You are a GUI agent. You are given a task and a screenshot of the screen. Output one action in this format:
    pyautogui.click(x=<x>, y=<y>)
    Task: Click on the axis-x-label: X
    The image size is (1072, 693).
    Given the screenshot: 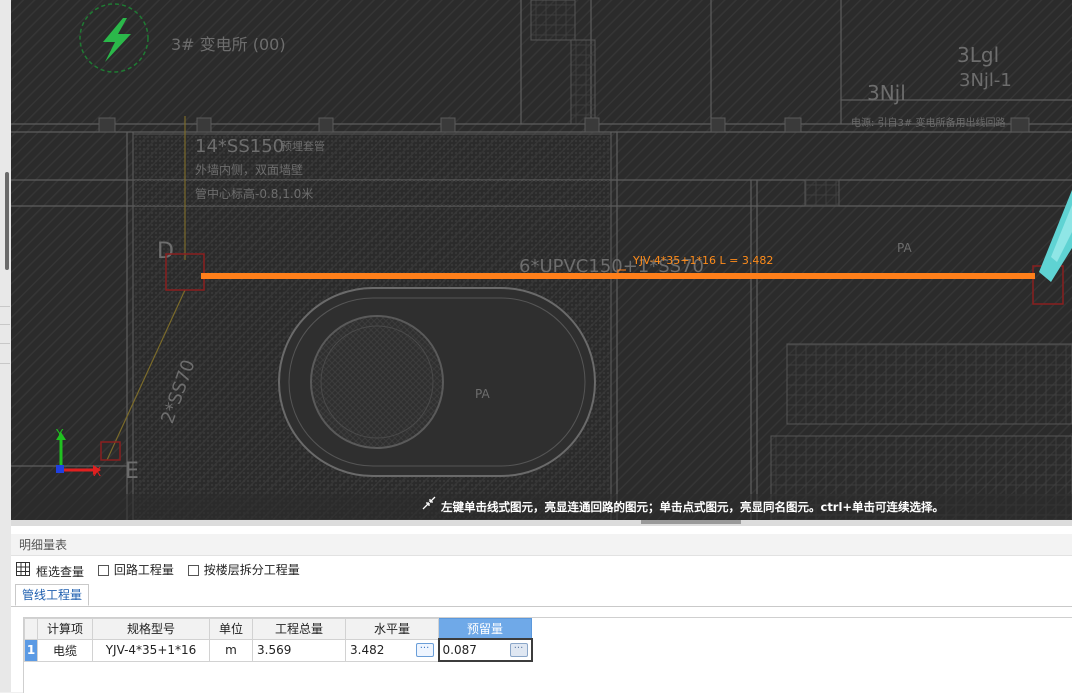 What is the action you would take?
    pyautogui.click(x=97, y=472)
    